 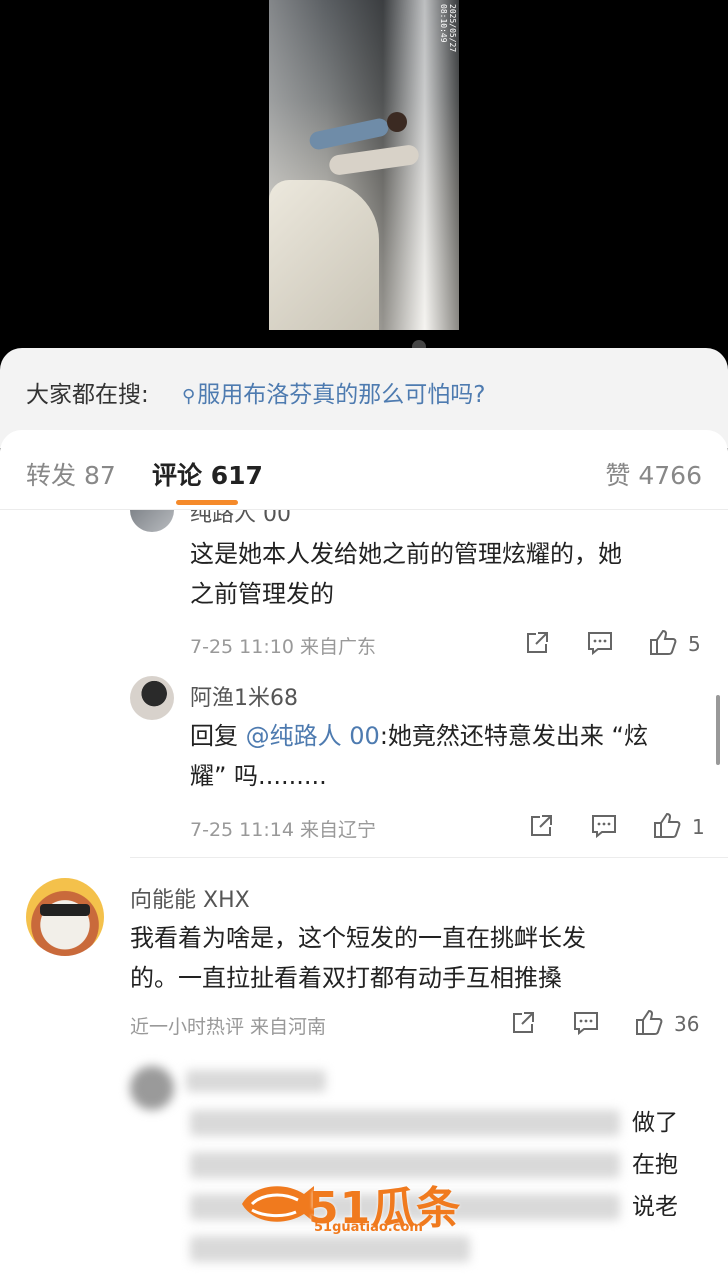 What do you see at coordinates (262, 594) in the screenshot?
I see `comment-text-line: 之前管理发的` at bounding box center [262, 594].